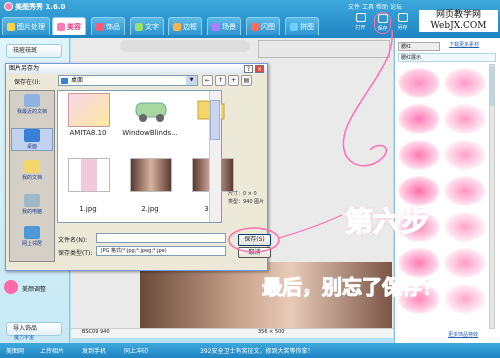  Describe the element at coordinates (387, 221) in the screenshot. I see `step-annotation: 第六步` at that location.